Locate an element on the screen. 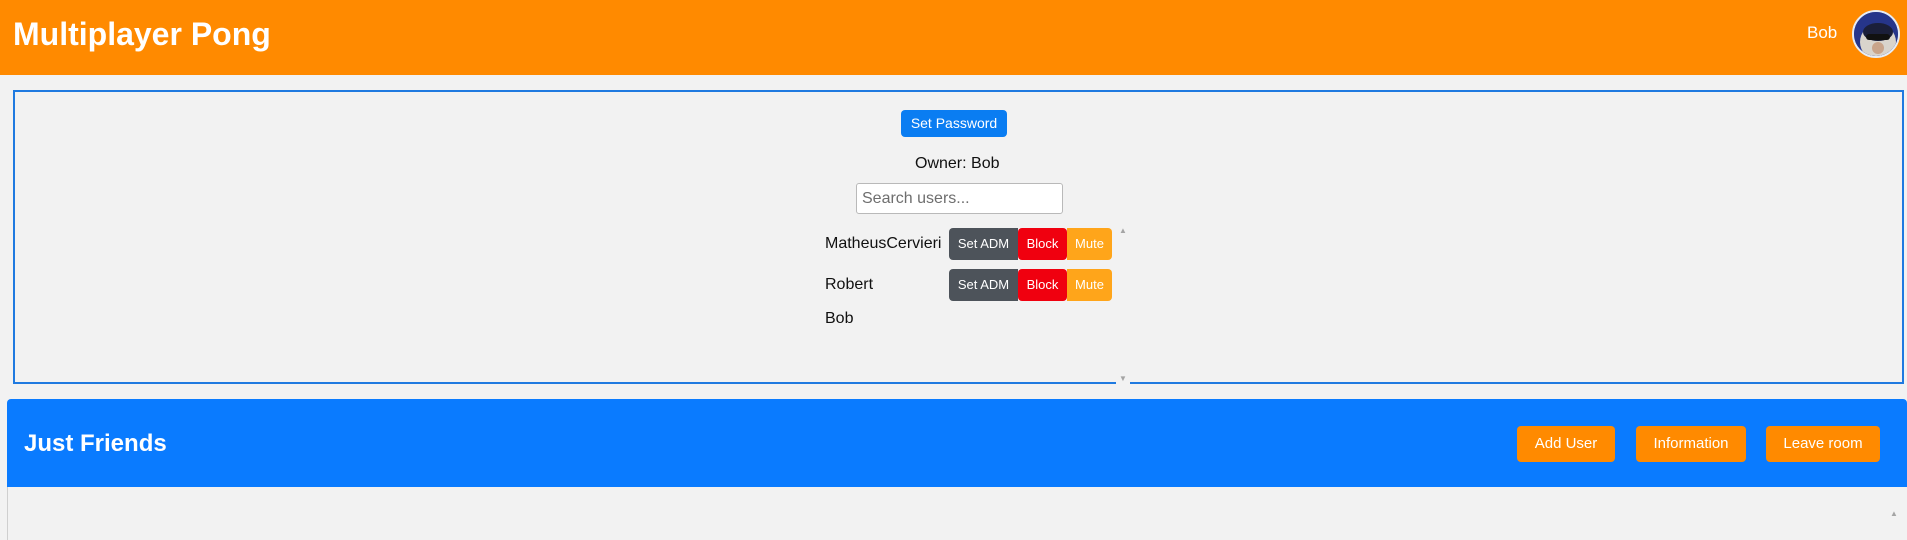  user-name: Bob is located at coordinates (839, 318).